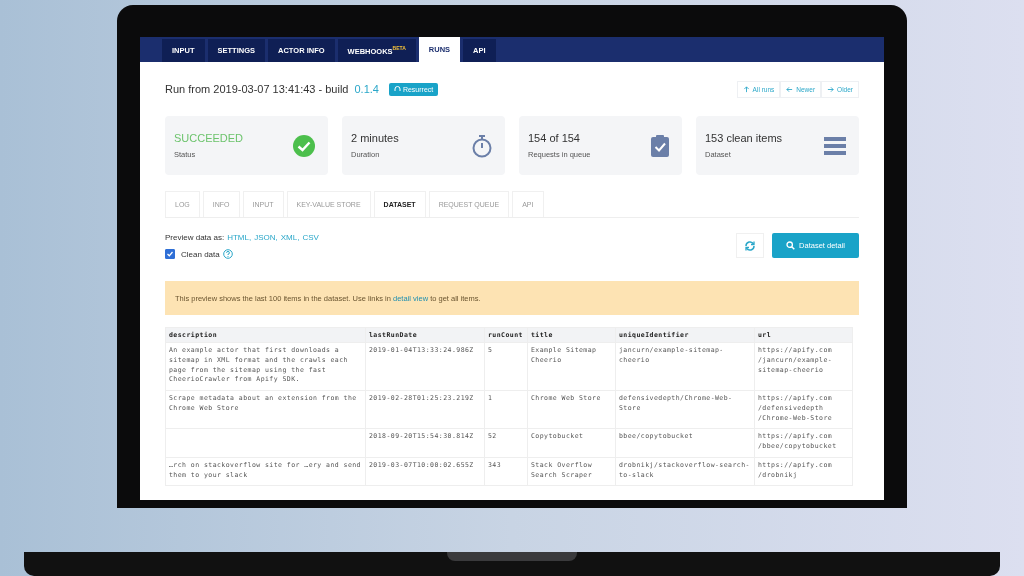  Describe the element at coordinates (257, 89) in the screenshot. I see `run-title: Run from 2019-03-07 13:41:43 - build` at that location.